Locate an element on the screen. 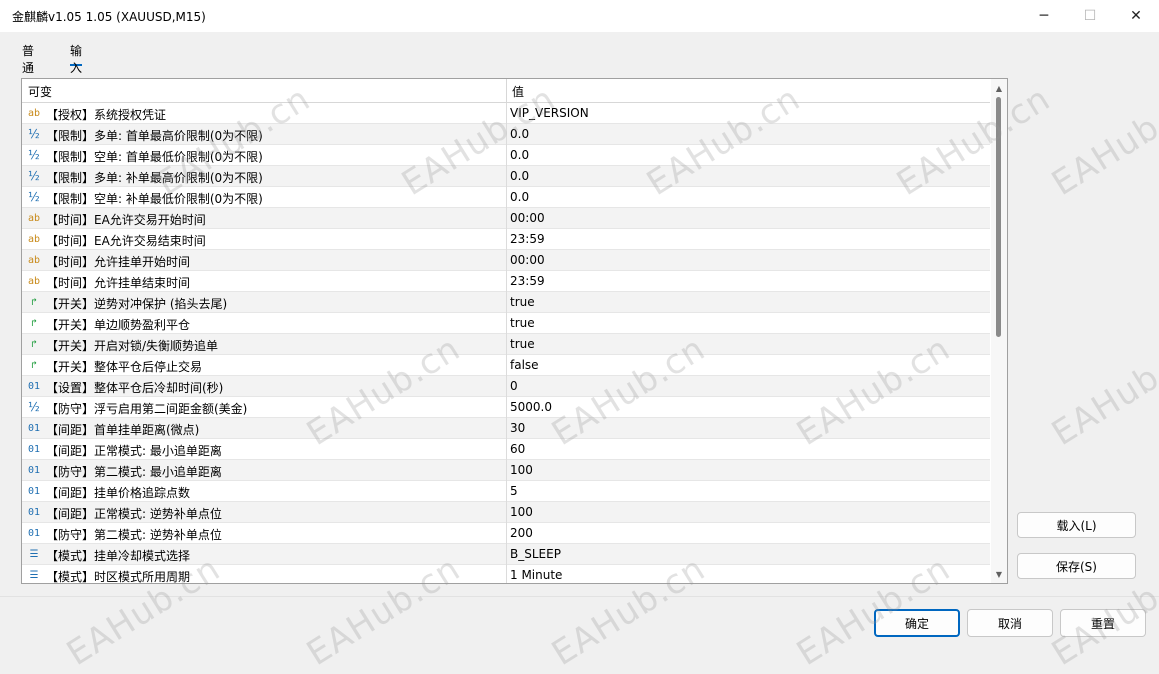 This screenshot has width=1159, height=674. param-name: 【防守】浮亏启用第二间距金额(美金) is located at coordinates (147, 409).